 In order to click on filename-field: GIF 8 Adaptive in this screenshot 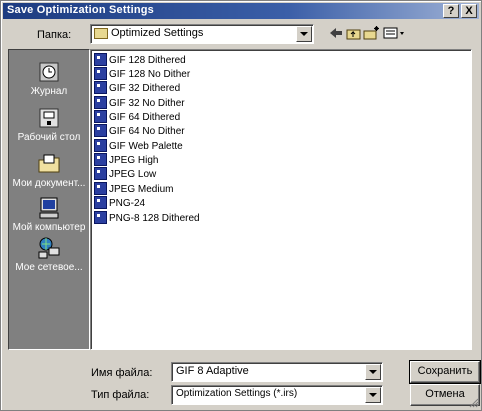, I will do `click(277, 372)`.